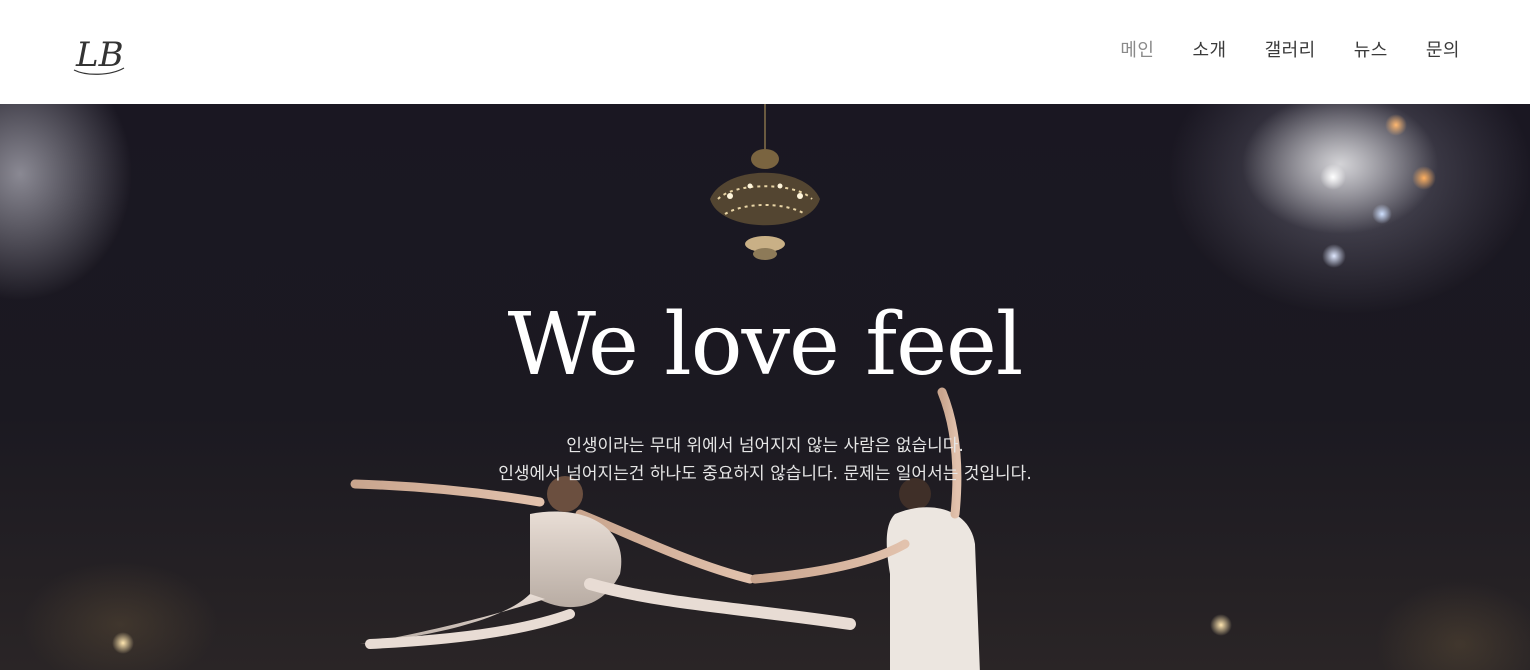 The image size is (1530, 670). What do you see at coordinates (765, 474) in the screenshot?
I see `hero-subtitle-line-2: 인생에서 넘어지는건 하나도 중요하지 않습니다. 문제는 일어서는 것입니다.` at bounding box center [765, 474].